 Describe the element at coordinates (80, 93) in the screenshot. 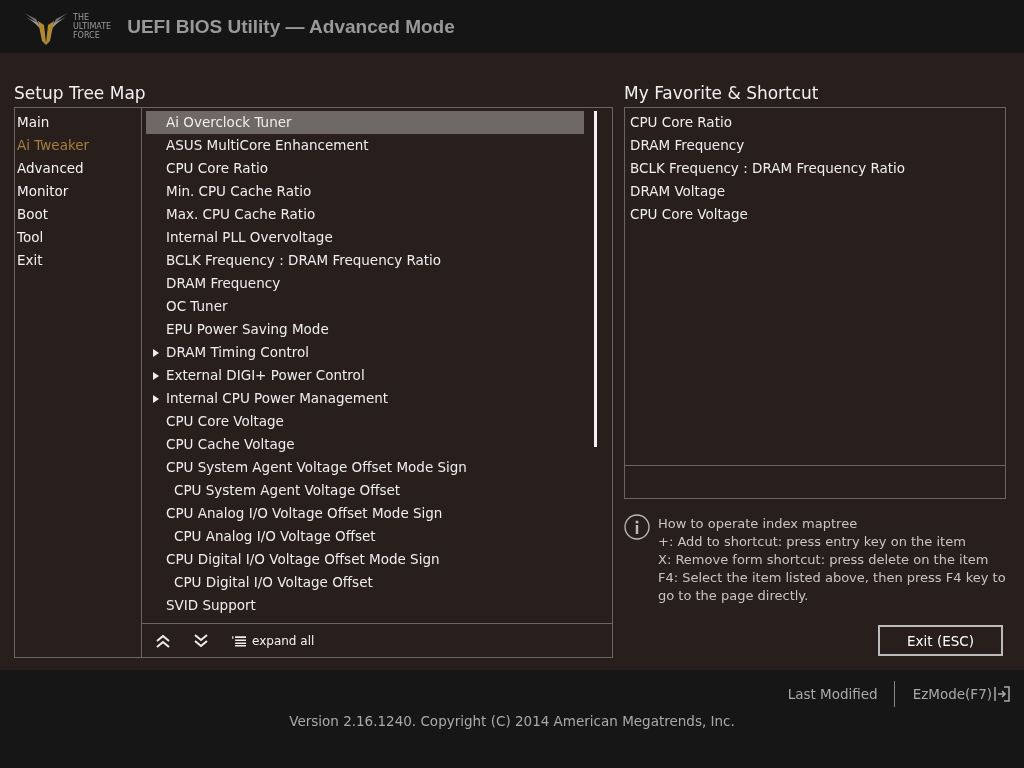

I see `section-title: Setup Tree Map` at that location.